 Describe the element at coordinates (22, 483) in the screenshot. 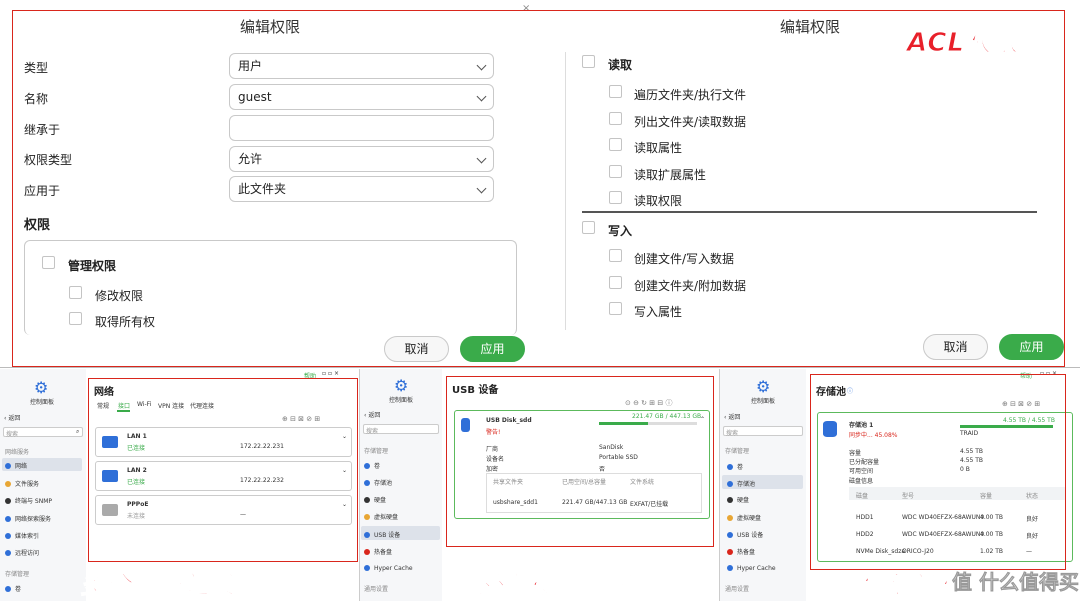

I see `sidebar-item-file-service: 文件服务` at that location.